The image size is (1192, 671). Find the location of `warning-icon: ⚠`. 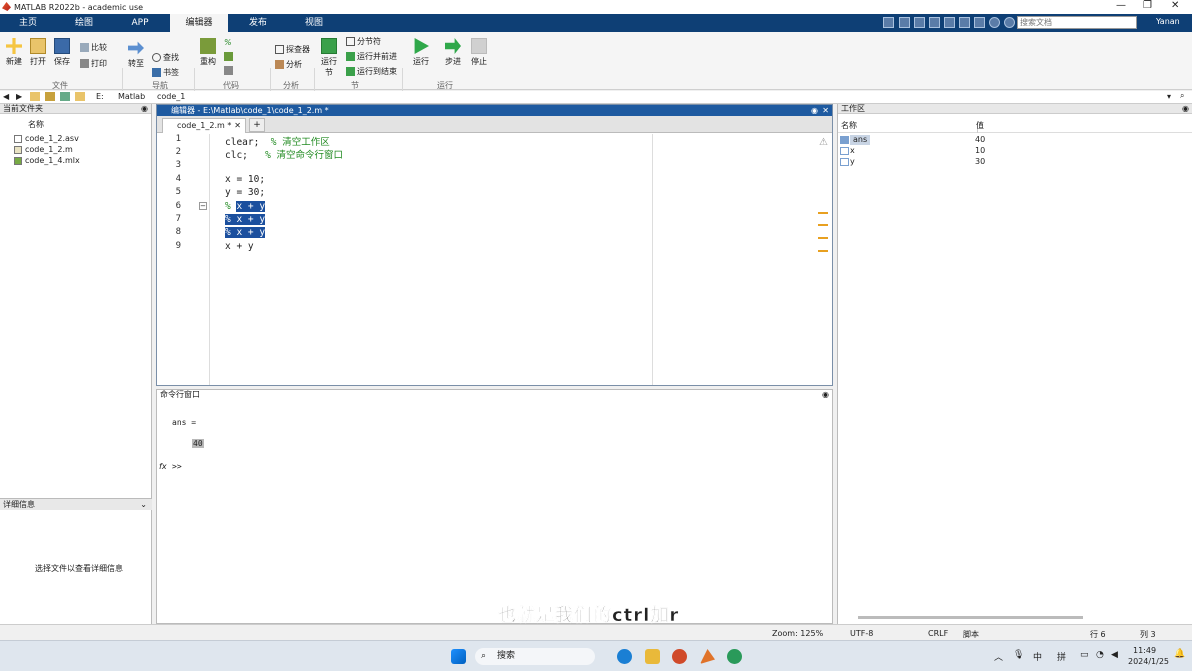

warning-icon: ⚠ is located at coordinates (823, 142).